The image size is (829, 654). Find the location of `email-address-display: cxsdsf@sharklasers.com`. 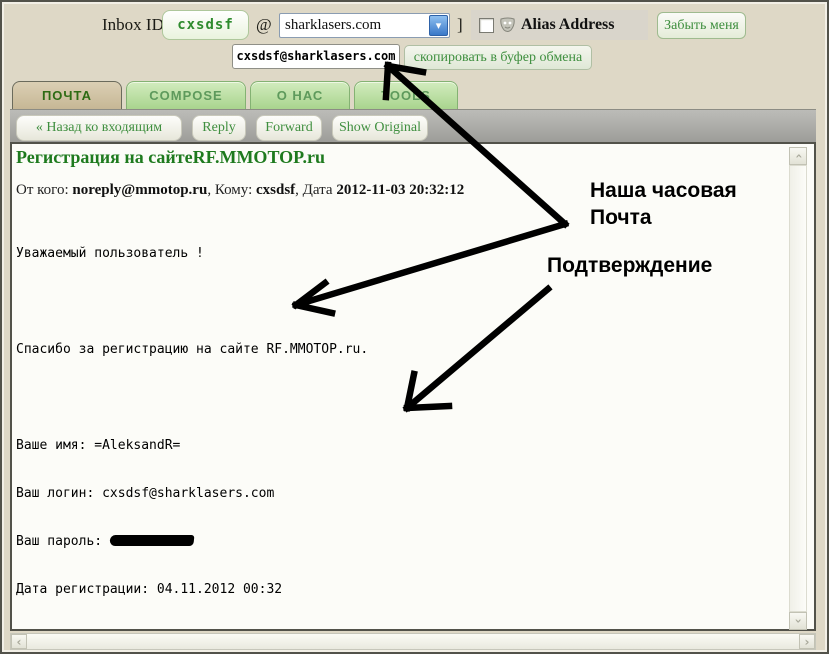

email-address-display: cxsdsf@sharklasers.com is located at coordinates (316, 56).